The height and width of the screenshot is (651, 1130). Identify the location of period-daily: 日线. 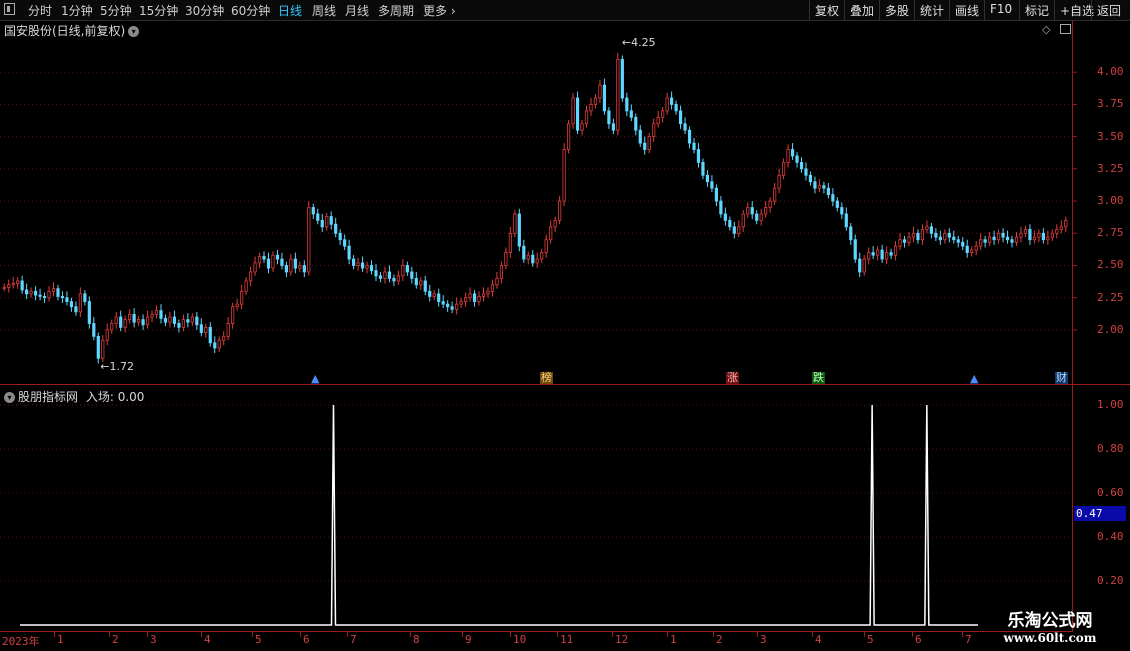
(290, 10).